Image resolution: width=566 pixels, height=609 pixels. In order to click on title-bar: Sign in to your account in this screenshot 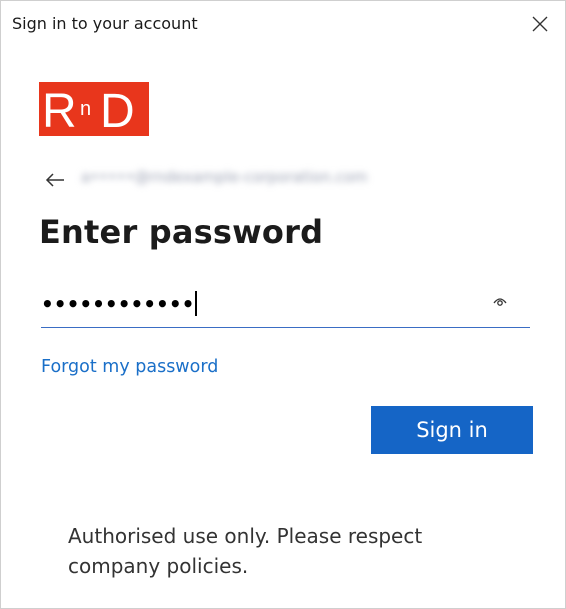, I will do `click(283, 24)`.